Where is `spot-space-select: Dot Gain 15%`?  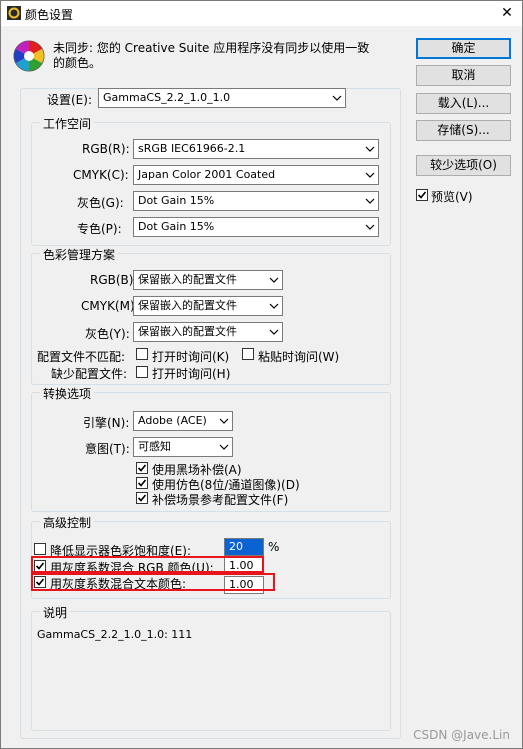
spot-space-select: Dot Gain 15% is located at coordinates (256, 227).